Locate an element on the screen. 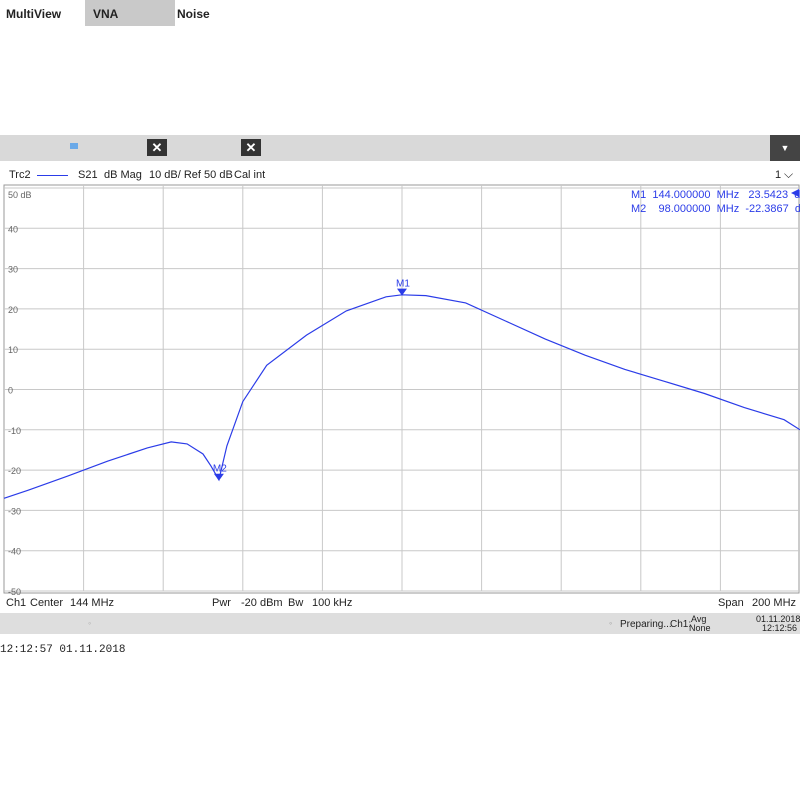  channel-label: Ch1 is located at coordinates (16, 603).